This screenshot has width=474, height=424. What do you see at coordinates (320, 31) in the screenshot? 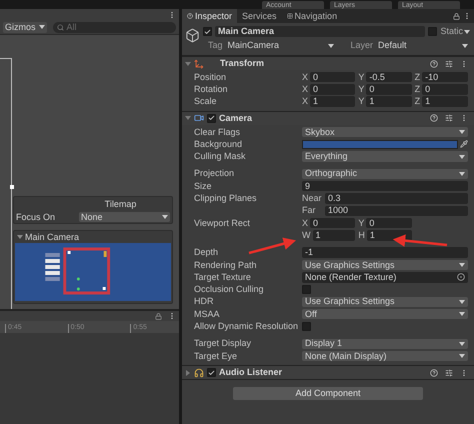
I see `name-field: Main Camera` at bounding box center [320, 31].